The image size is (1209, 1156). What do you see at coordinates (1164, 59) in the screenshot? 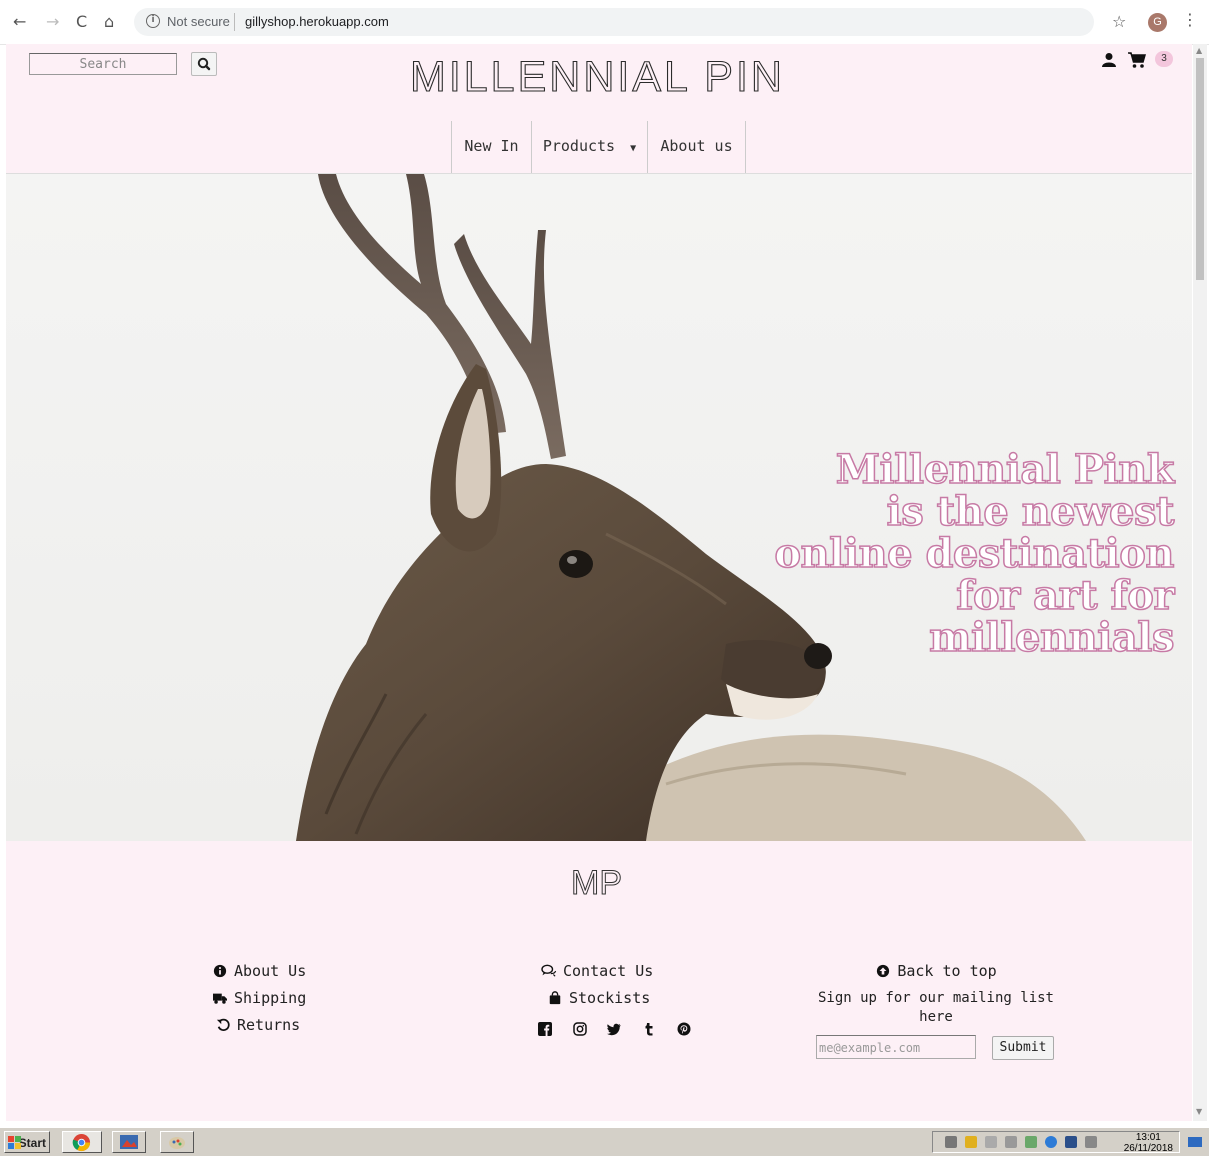
I see `cart-count-badge: 3` at bounding box center [1164, 59].